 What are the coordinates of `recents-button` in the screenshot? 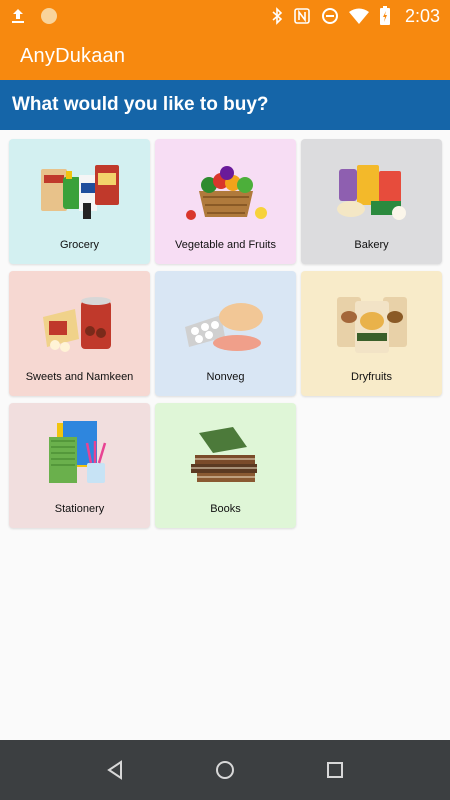 It's located at (335, 770).